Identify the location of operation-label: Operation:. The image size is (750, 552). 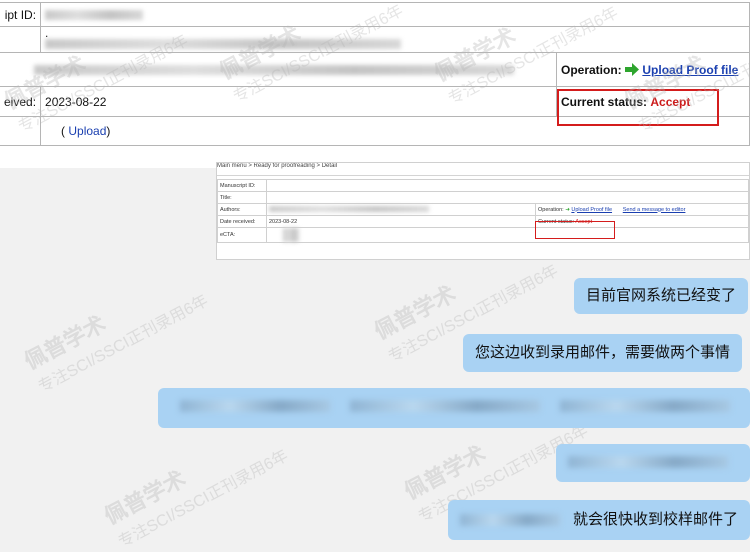
(591, 69).